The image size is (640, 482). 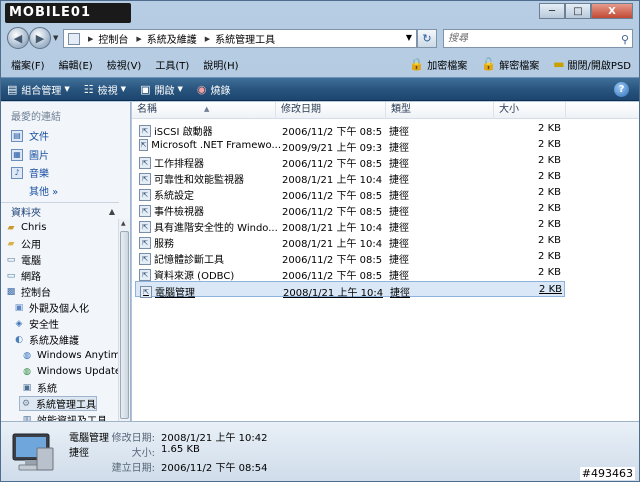 I want to click on tree-item-system: ▣ 系統, so click(x=39, y=388).